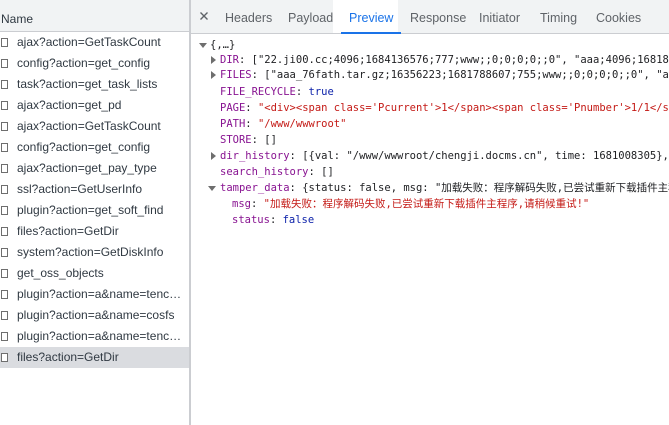  I want to click on dir-history-key: dir_history, so click(255, 156).